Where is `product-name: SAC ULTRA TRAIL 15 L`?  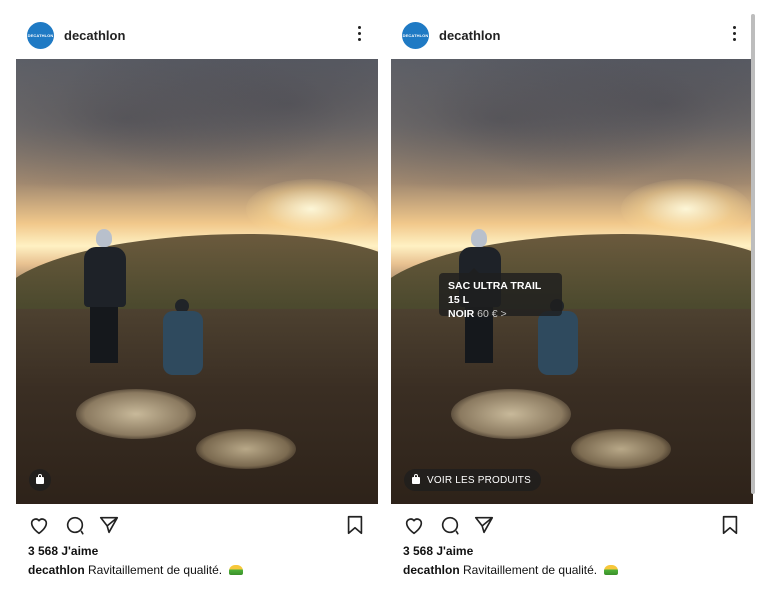 product-name: SAC ULTRA TRAIL 15 L is located at coordinates (495, 293).